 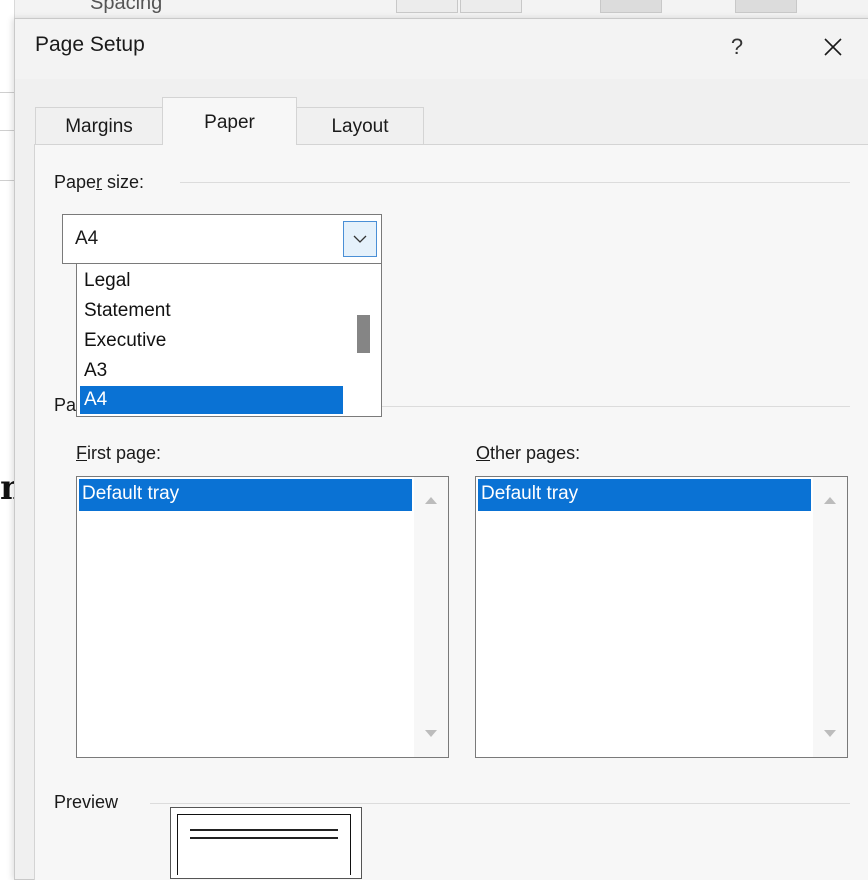 I want to click on page-preview, so click(x=266, y=843).